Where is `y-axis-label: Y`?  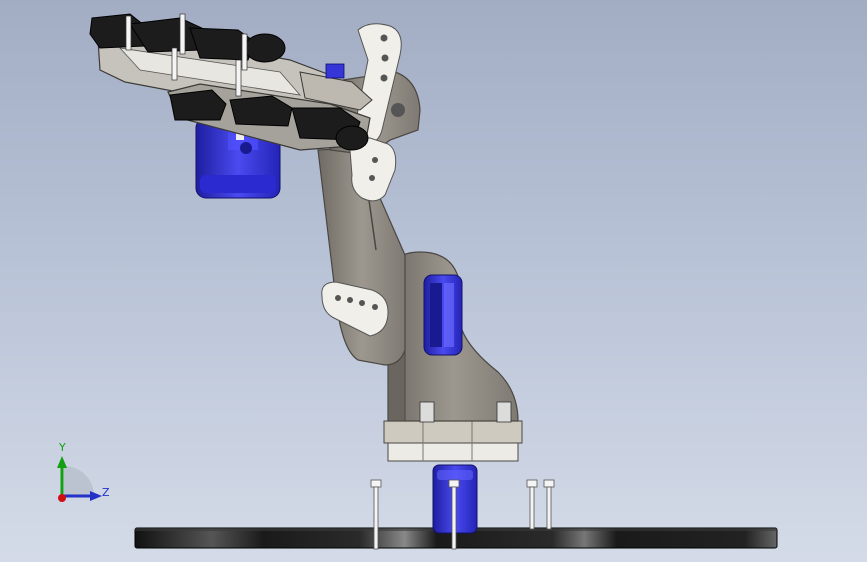 y-axis-label: Y is located at coordinates (62, 447).